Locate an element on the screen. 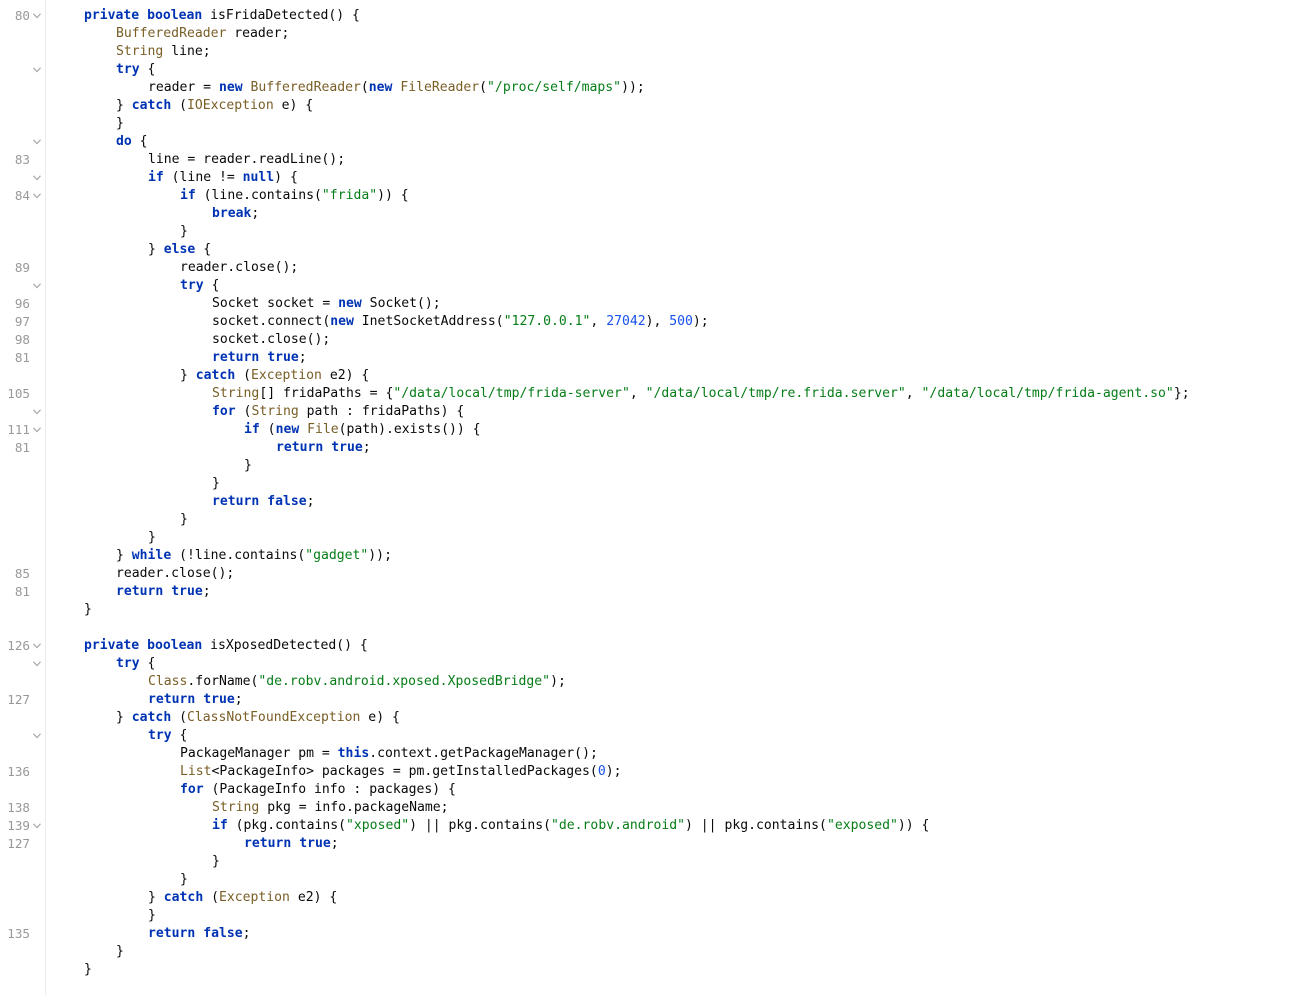 The image size is (1290, 995). code-content: BufferedReader reader; is located at coordinates (202, 34).